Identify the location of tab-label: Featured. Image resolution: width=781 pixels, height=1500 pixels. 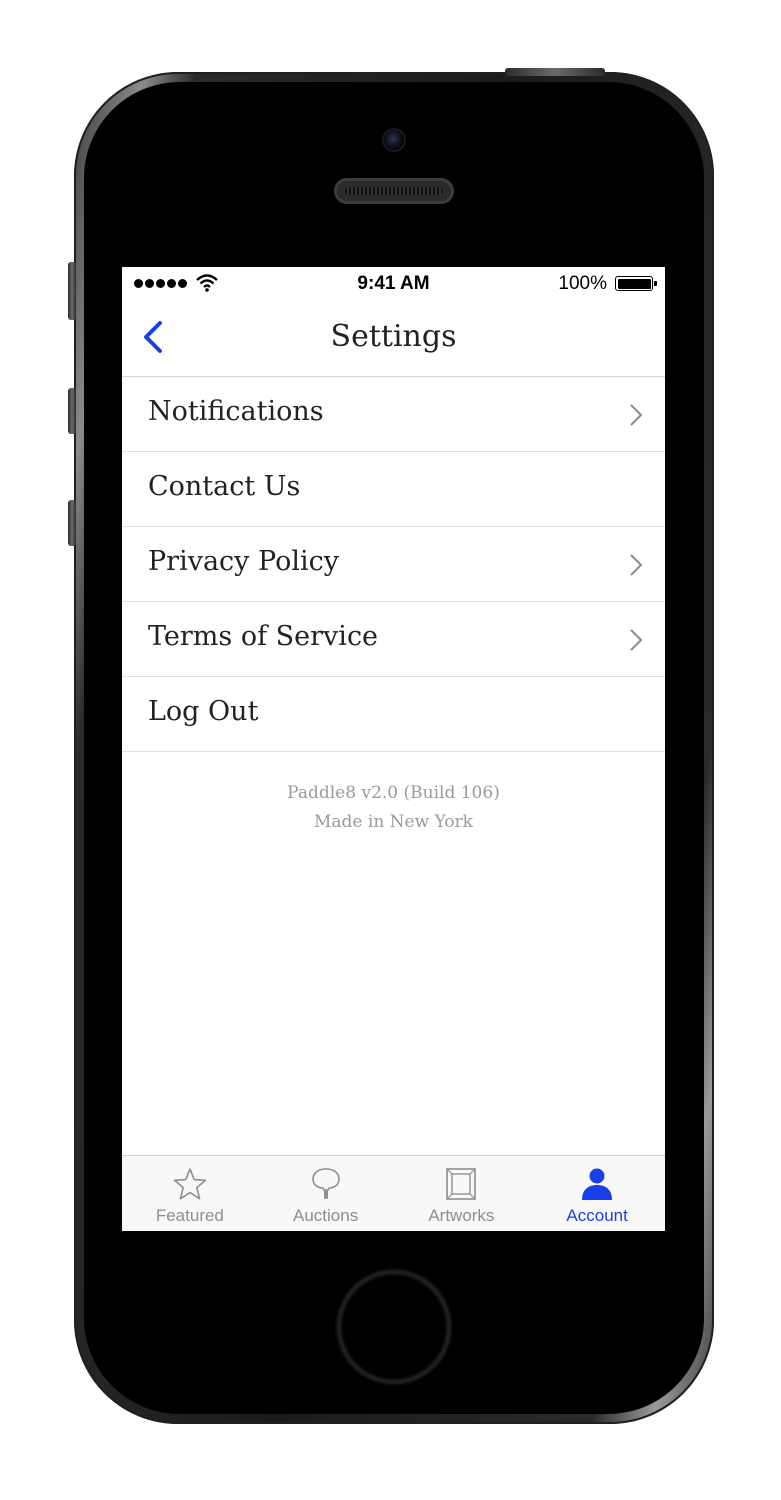
(189, 1215).